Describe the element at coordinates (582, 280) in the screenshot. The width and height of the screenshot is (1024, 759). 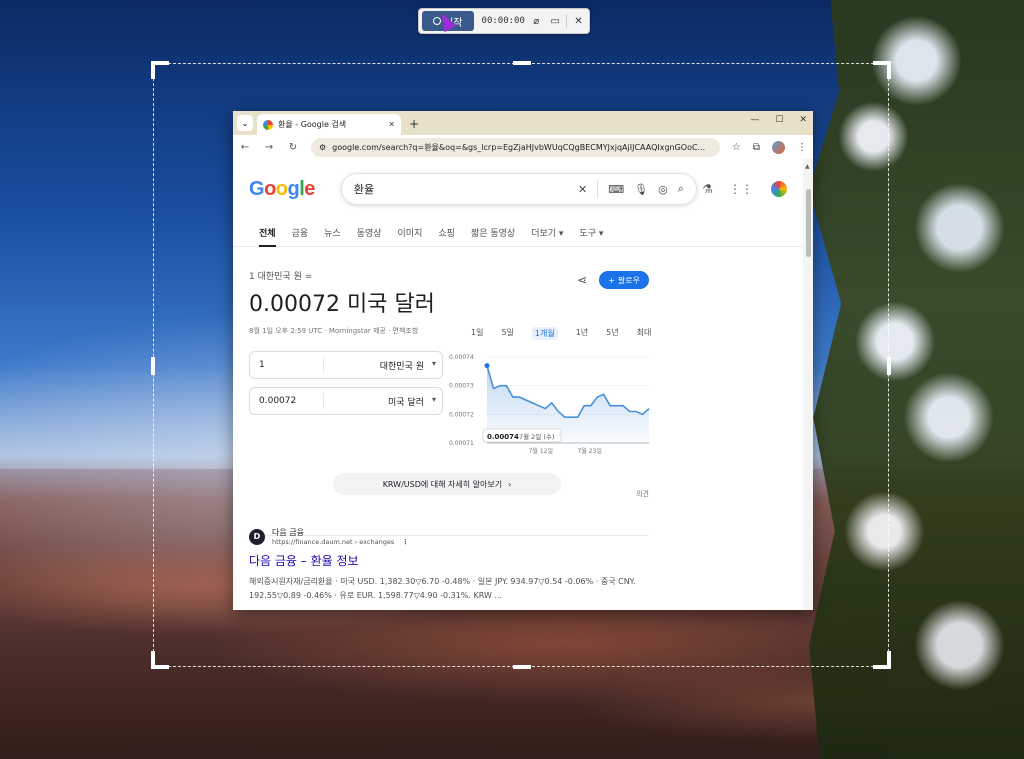
I see `share-icon: ⋖` at that location.